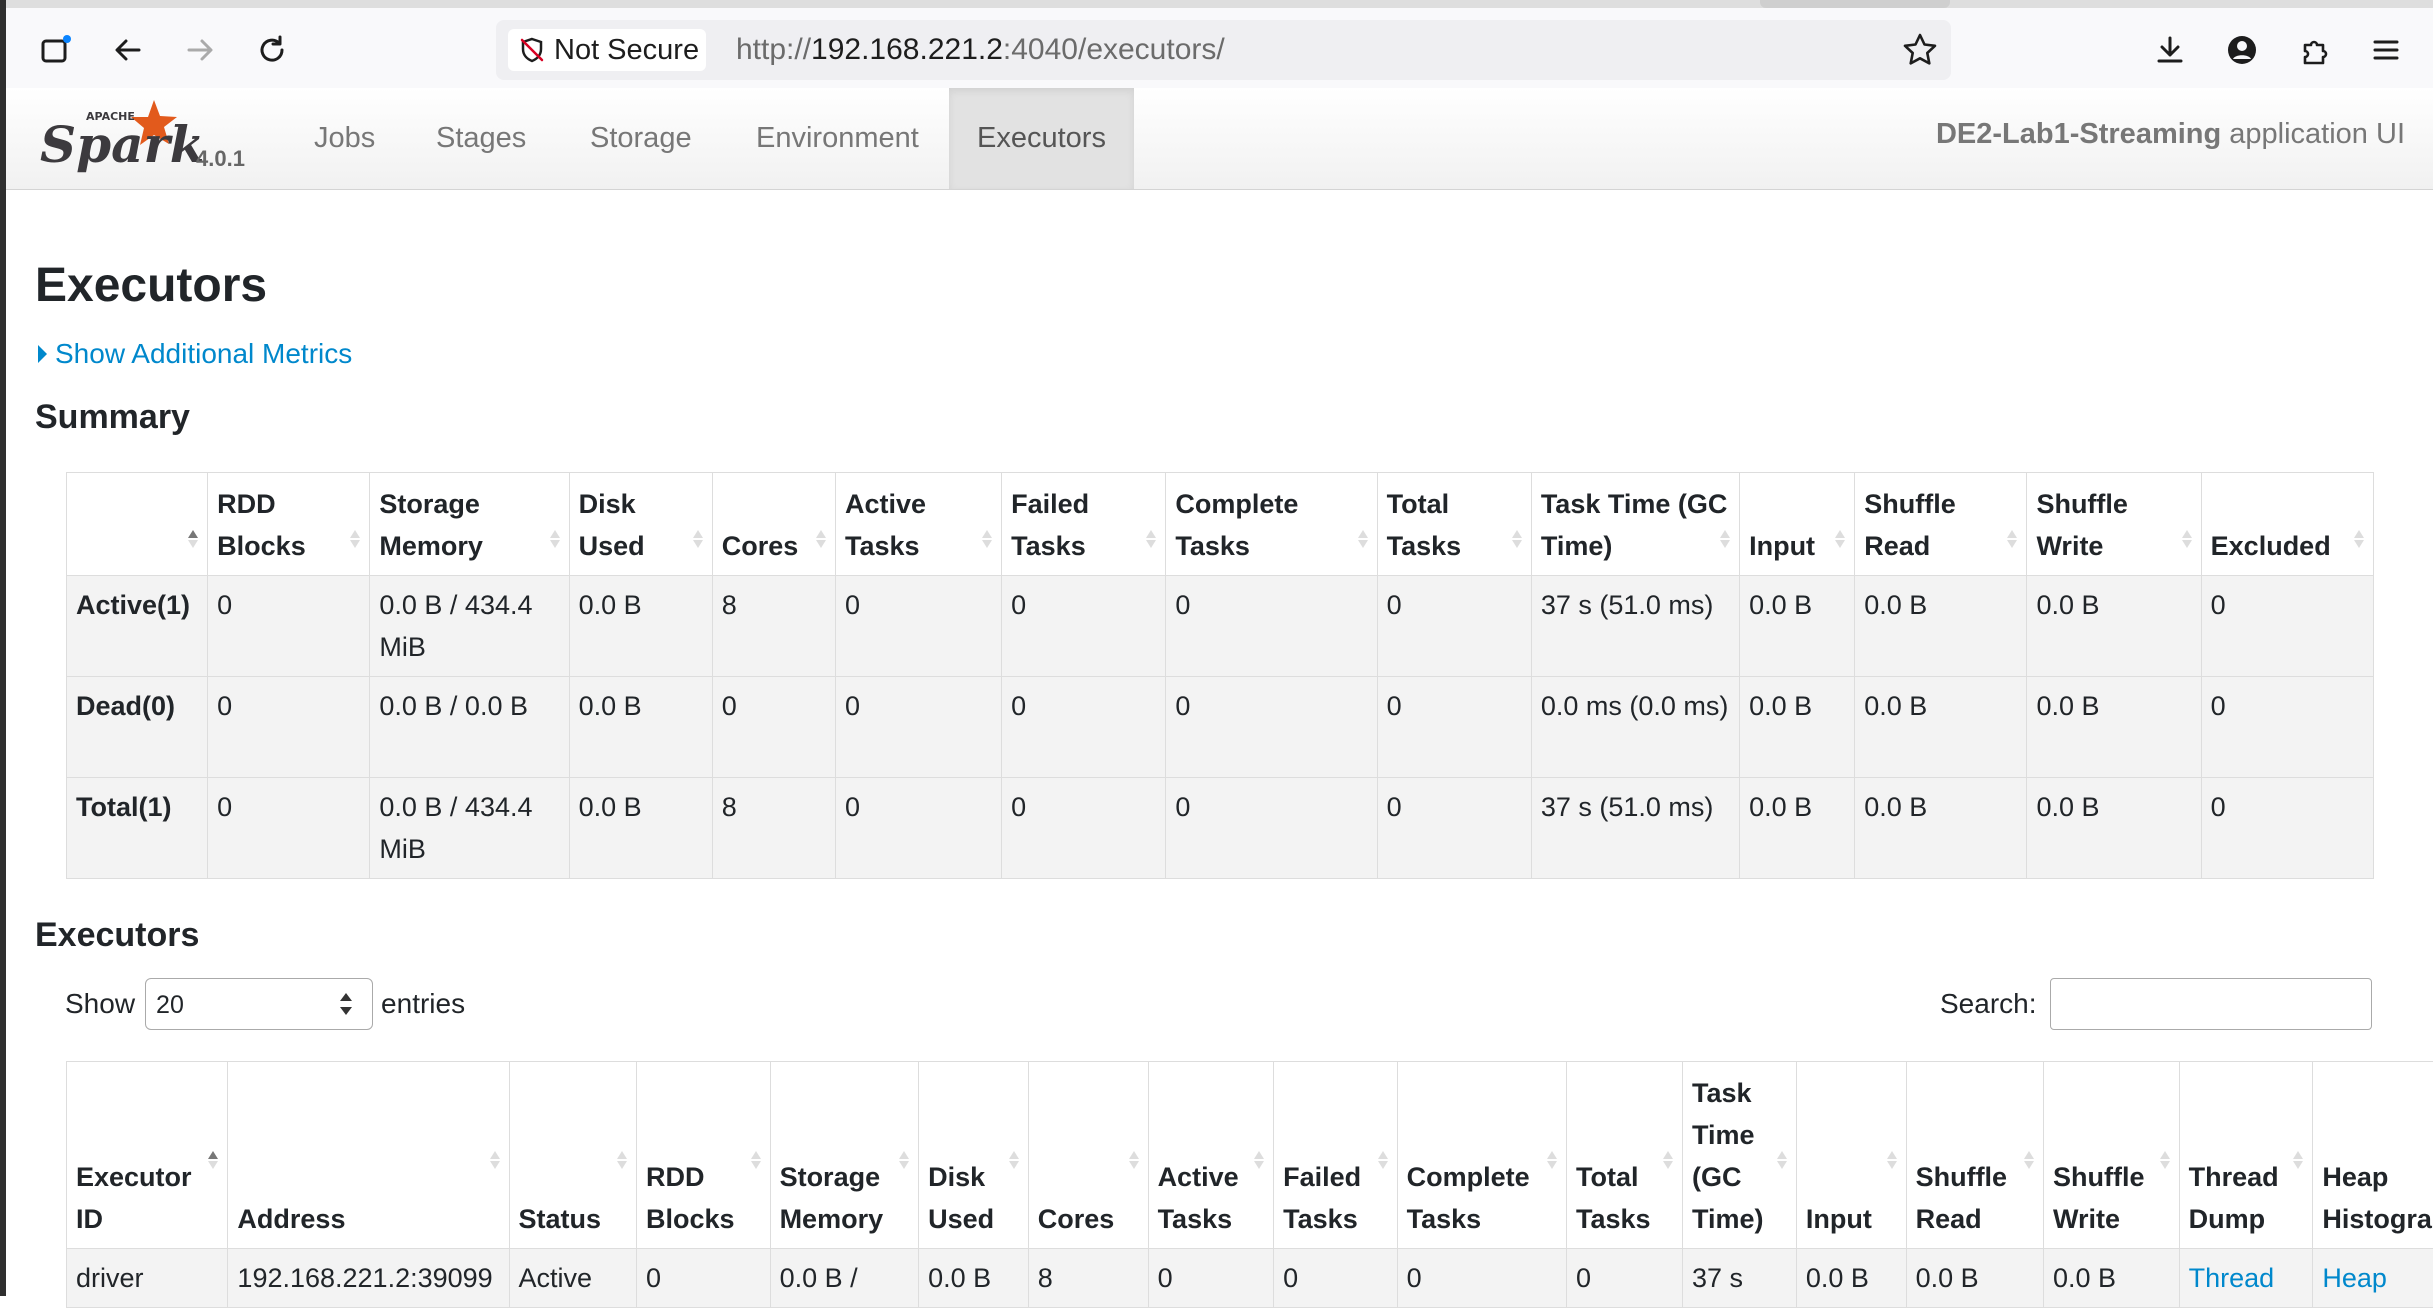 This screenshot has width=2433, height=1308. Describe the element at coordinates (368, 1278) in the screenshot. I see `table-cell: 192.168.221.2:39099` at that location.